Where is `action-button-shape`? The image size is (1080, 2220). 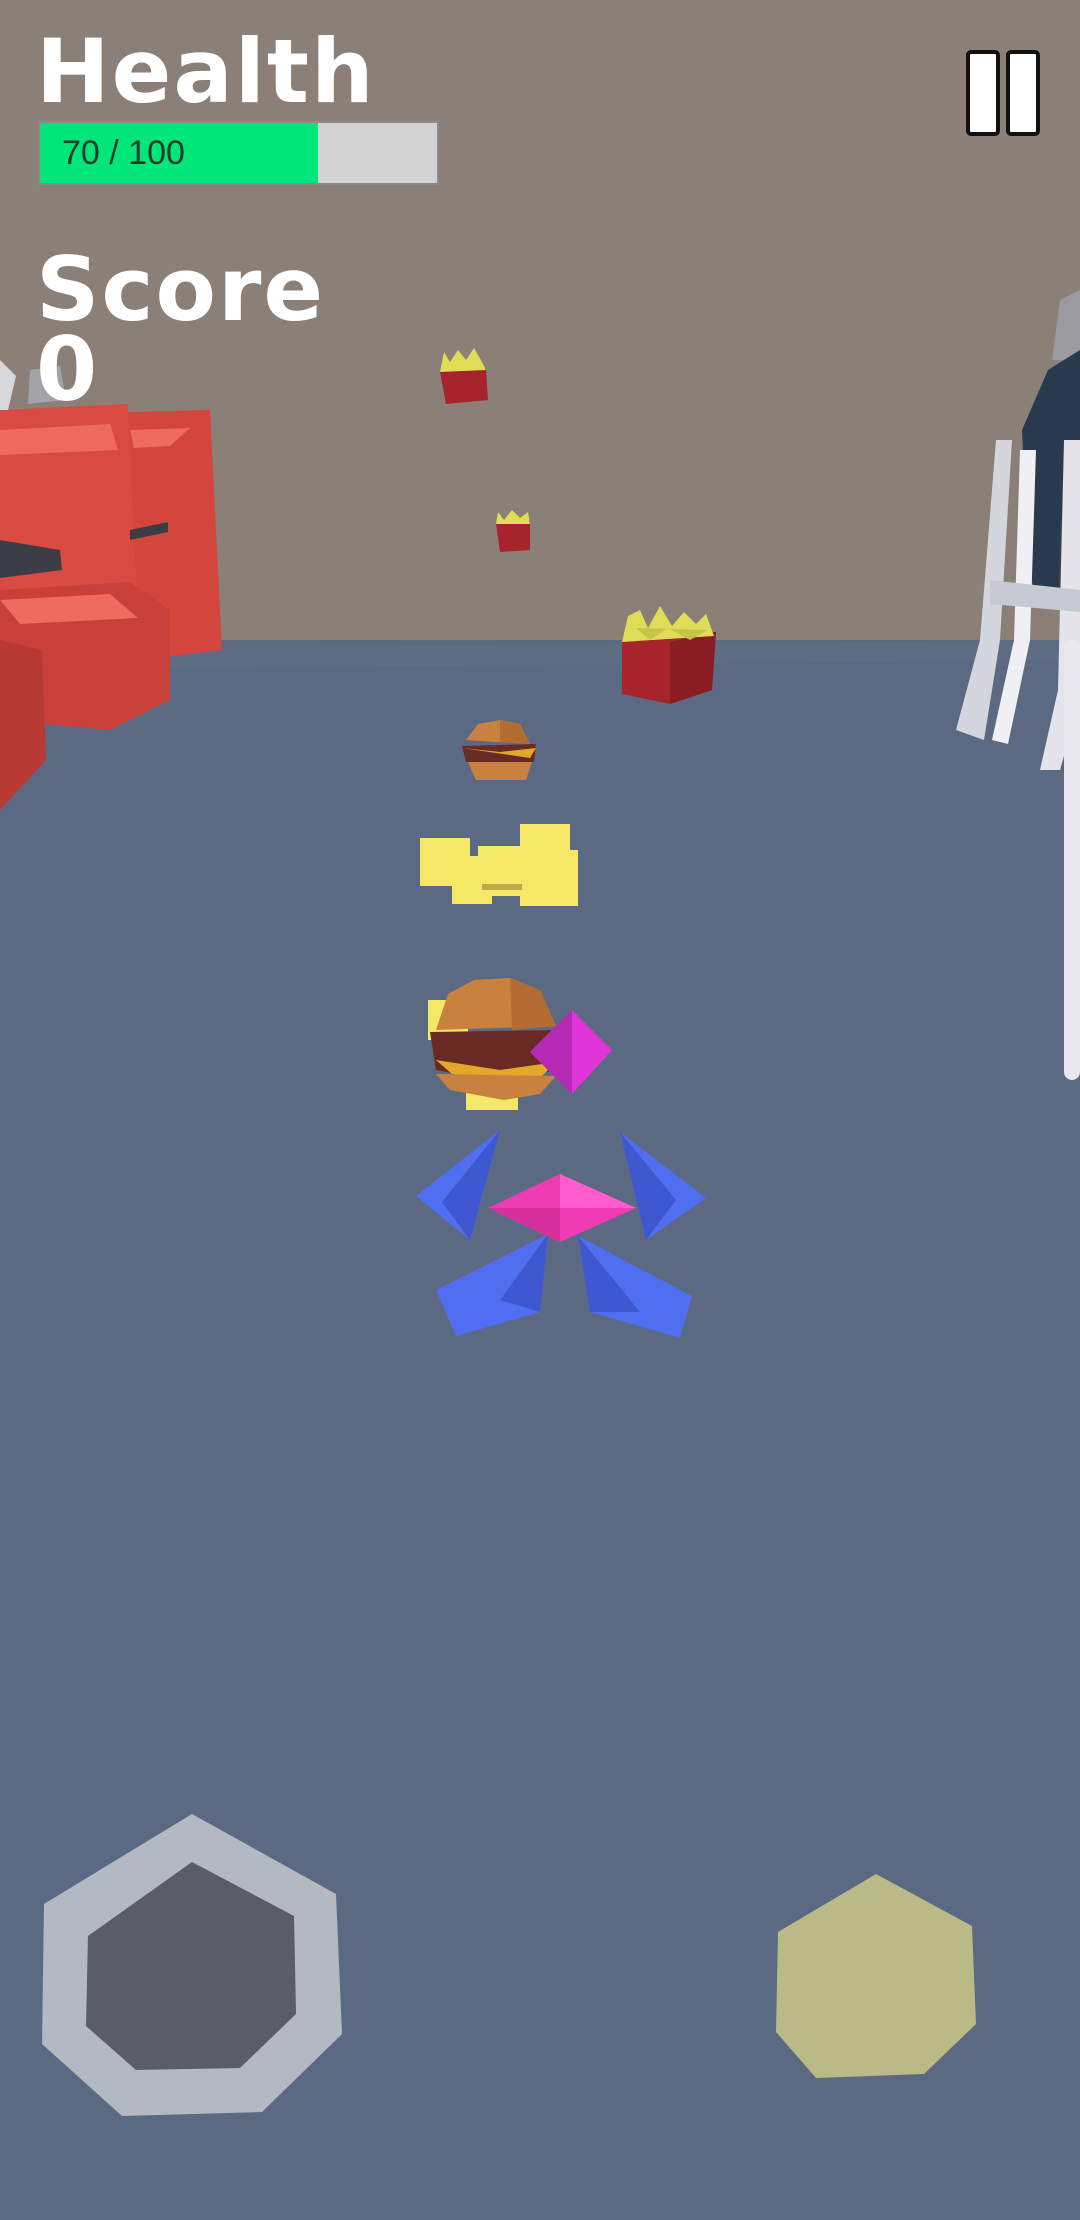
action-button-shape is located at coordinates (876, 1976).